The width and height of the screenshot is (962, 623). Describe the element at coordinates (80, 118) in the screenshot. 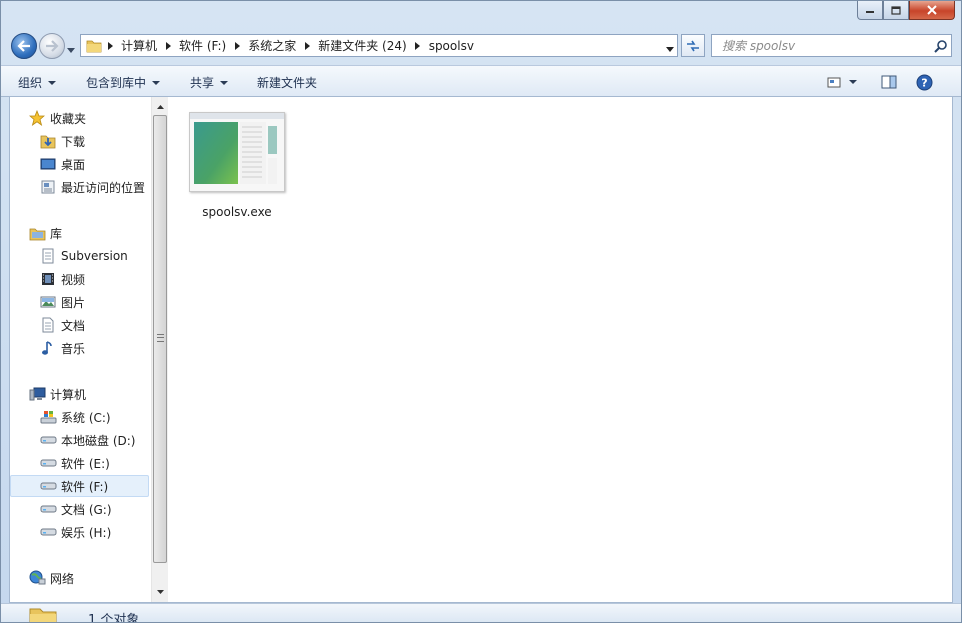

I see `sidebar-group-favorites: 收藏夹` at that location.